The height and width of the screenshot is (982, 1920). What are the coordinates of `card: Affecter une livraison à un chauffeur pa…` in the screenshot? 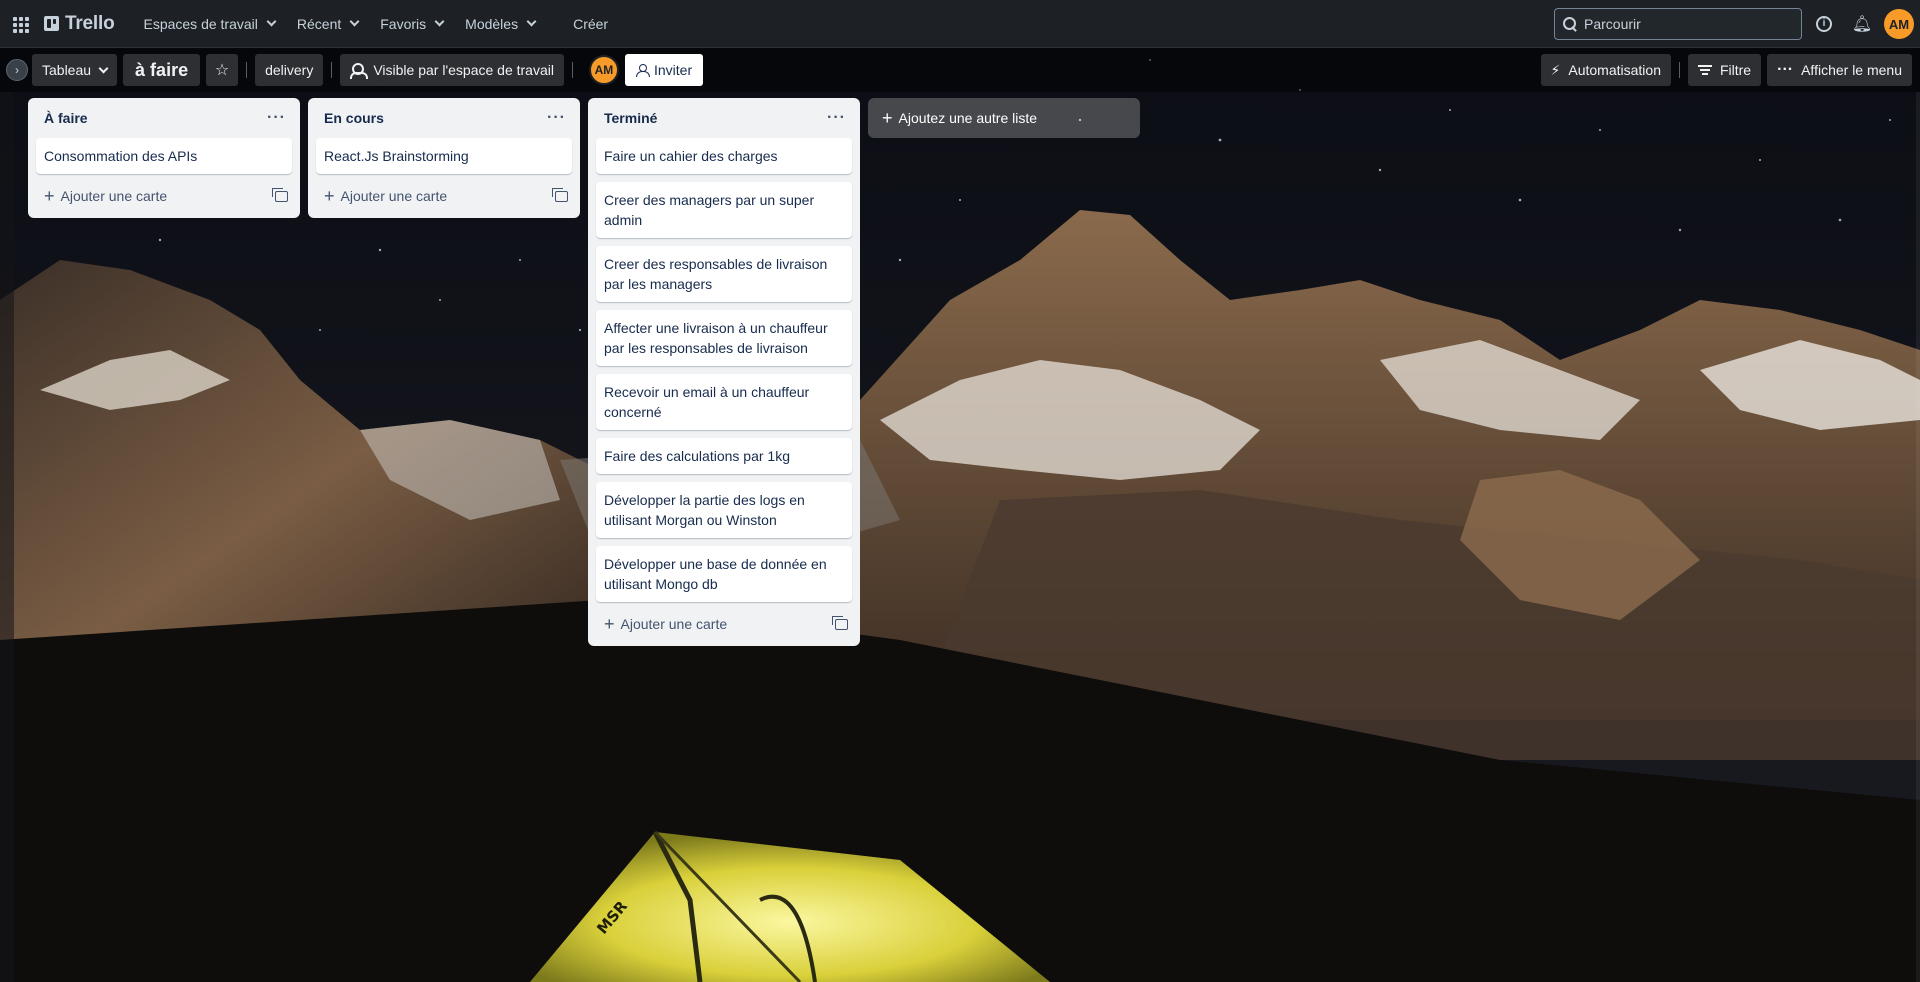 It's located at (724, 338).